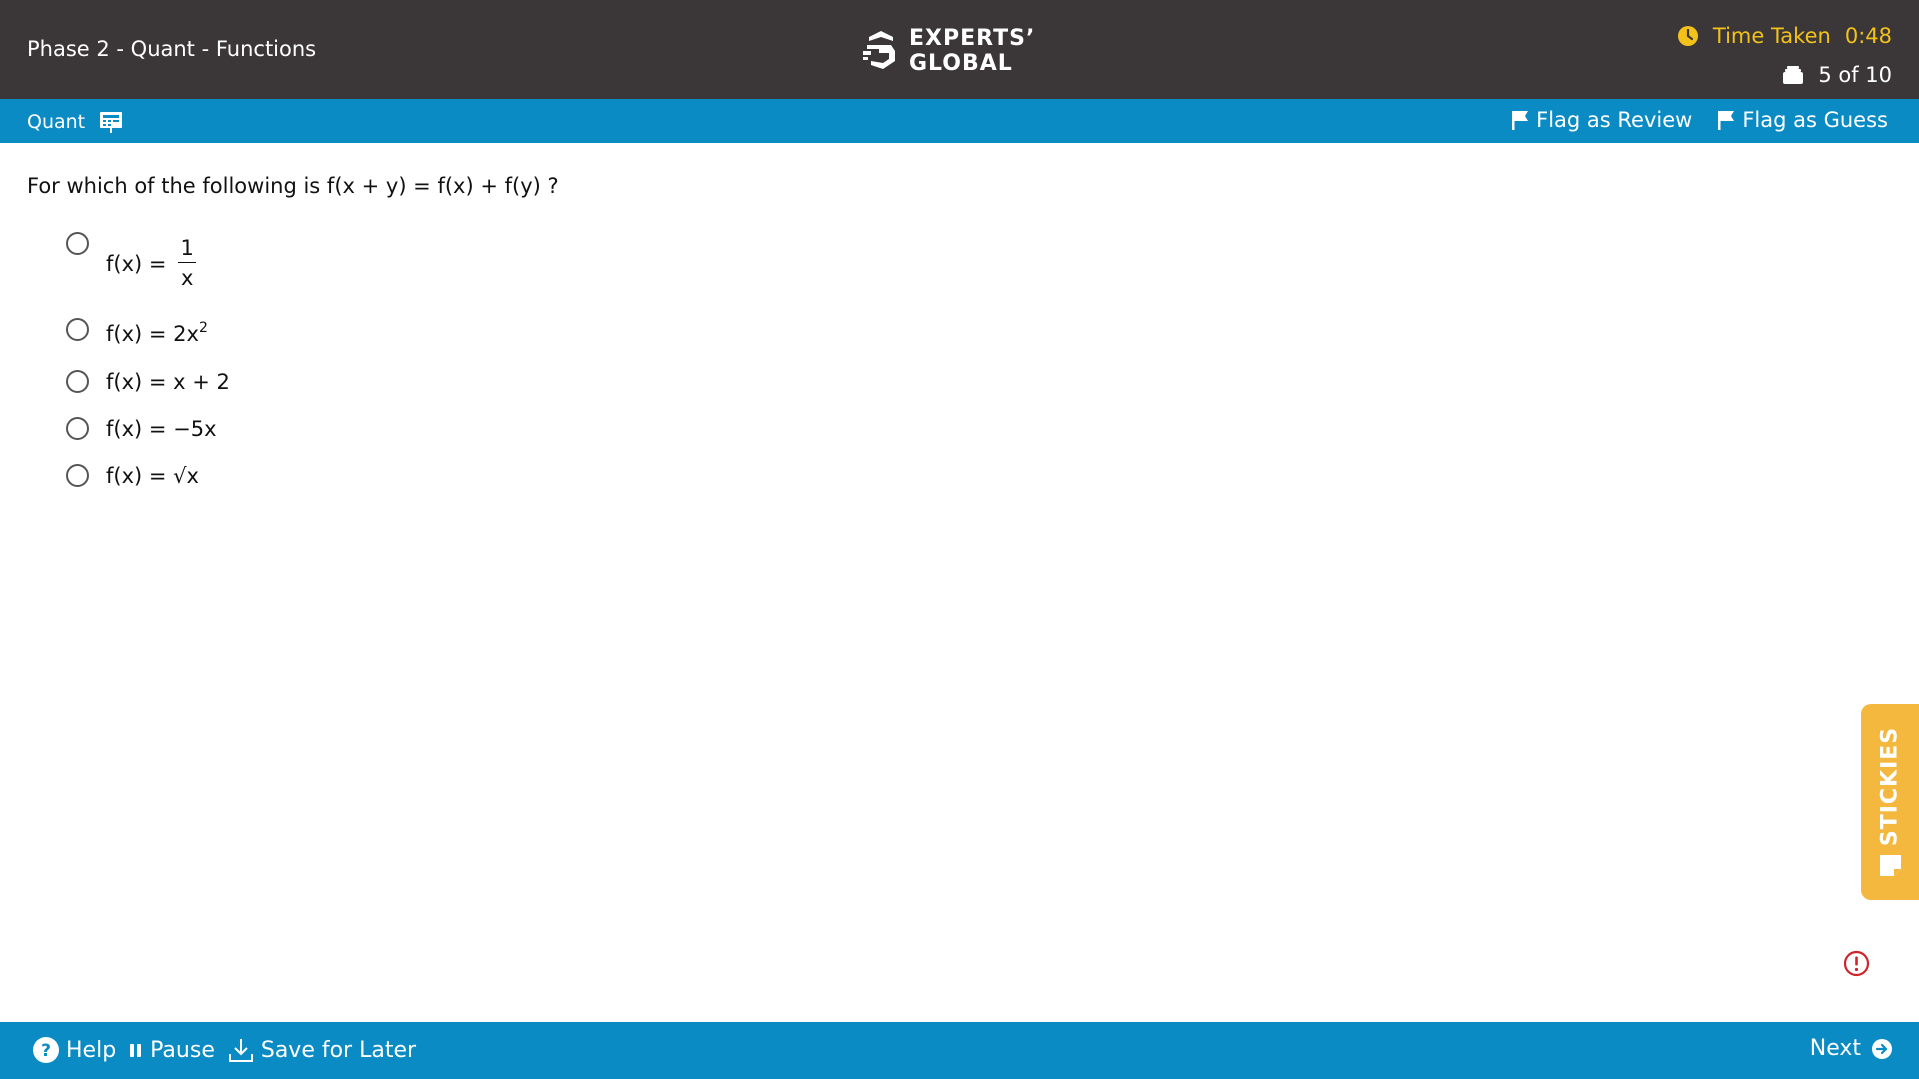  I want to click on flag-review-label: Flag as Review, so click(1614, 120).